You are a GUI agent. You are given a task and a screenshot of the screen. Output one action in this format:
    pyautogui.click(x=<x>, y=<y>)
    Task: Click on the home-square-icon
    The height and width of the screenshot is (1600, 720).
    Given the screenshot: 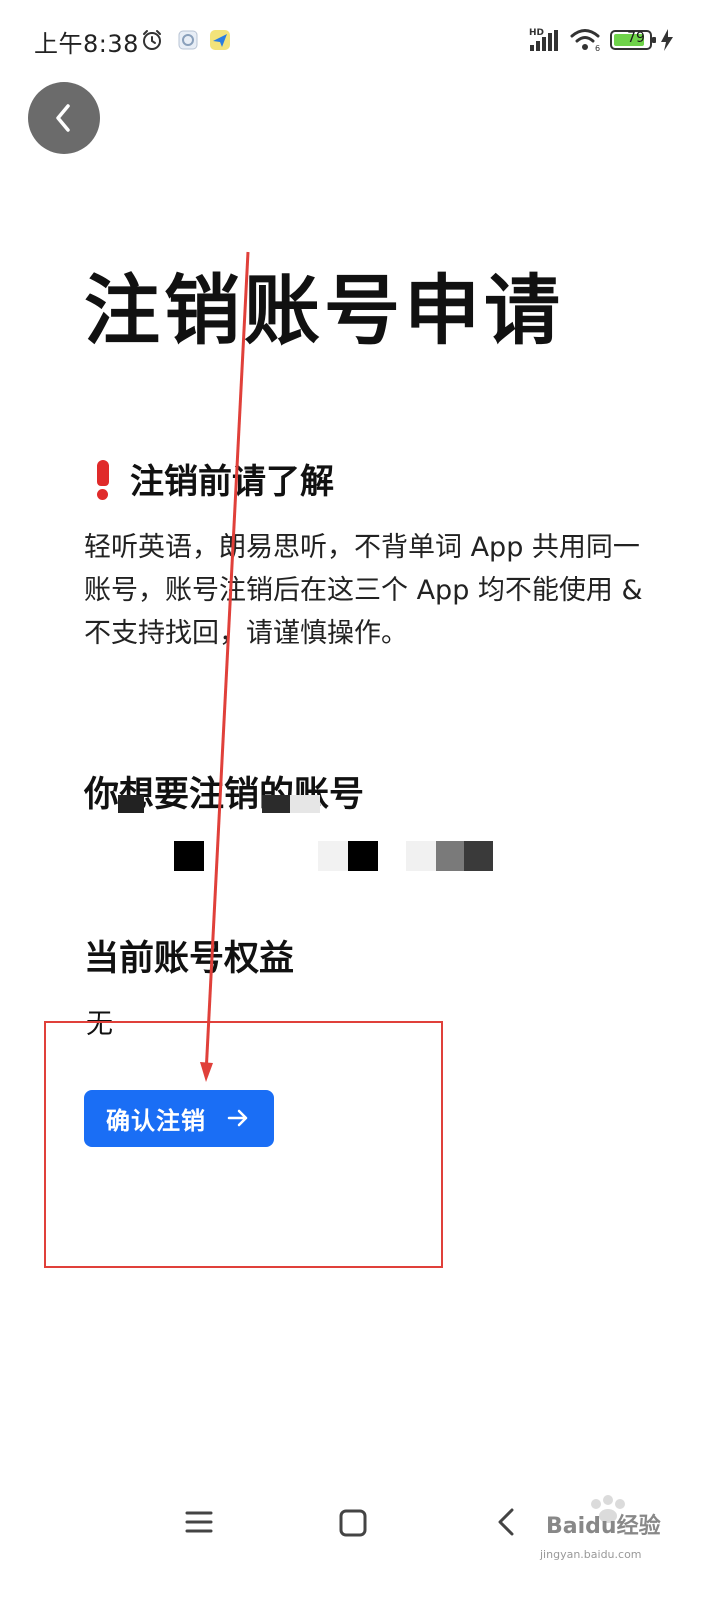 What is the action you would take?
    pyautogui.click(x=353, y=1523)
    